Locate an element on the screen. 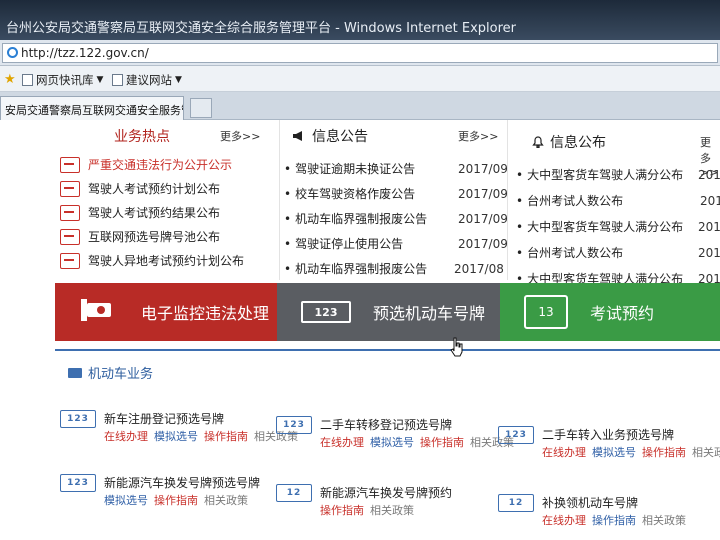 Image resolution: width=720 pixels, height=540 pixels. service-name: 二手车转移登记预选号牌 is located at coordinates (386, 424).